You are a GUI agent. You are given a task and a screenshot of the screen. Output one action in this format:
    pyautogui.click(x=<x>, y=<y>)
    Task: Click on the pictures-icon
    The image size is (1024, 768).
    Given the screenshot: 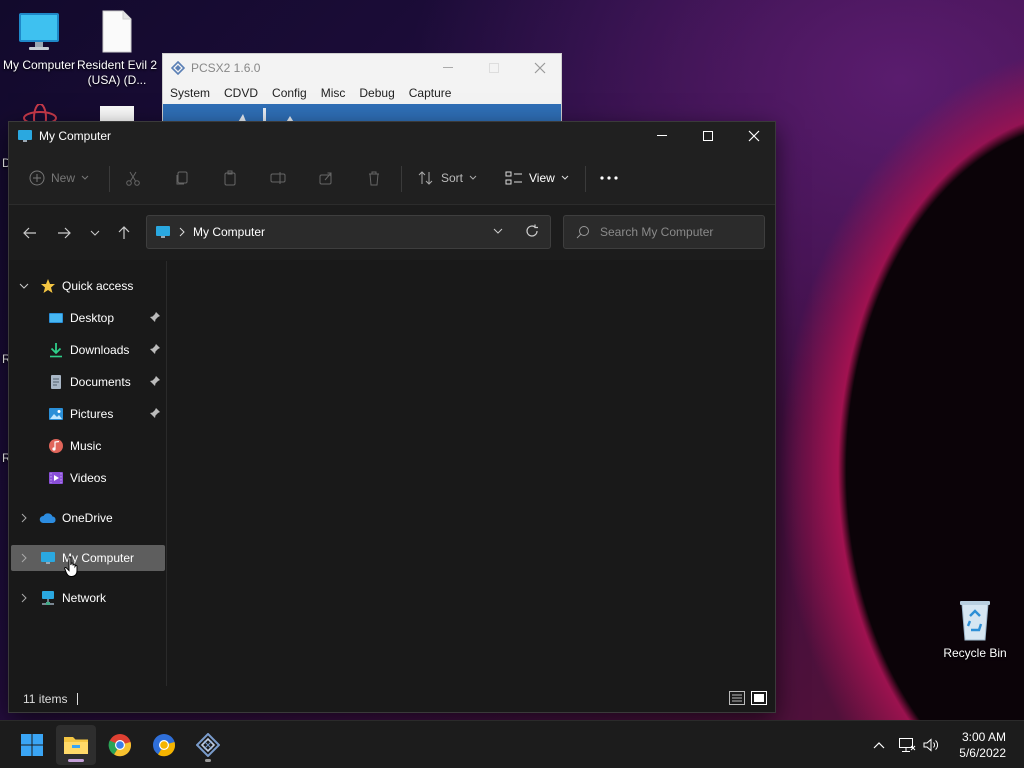 What is the action you would take?
    pyautogui.click(x=56, y=414)
    